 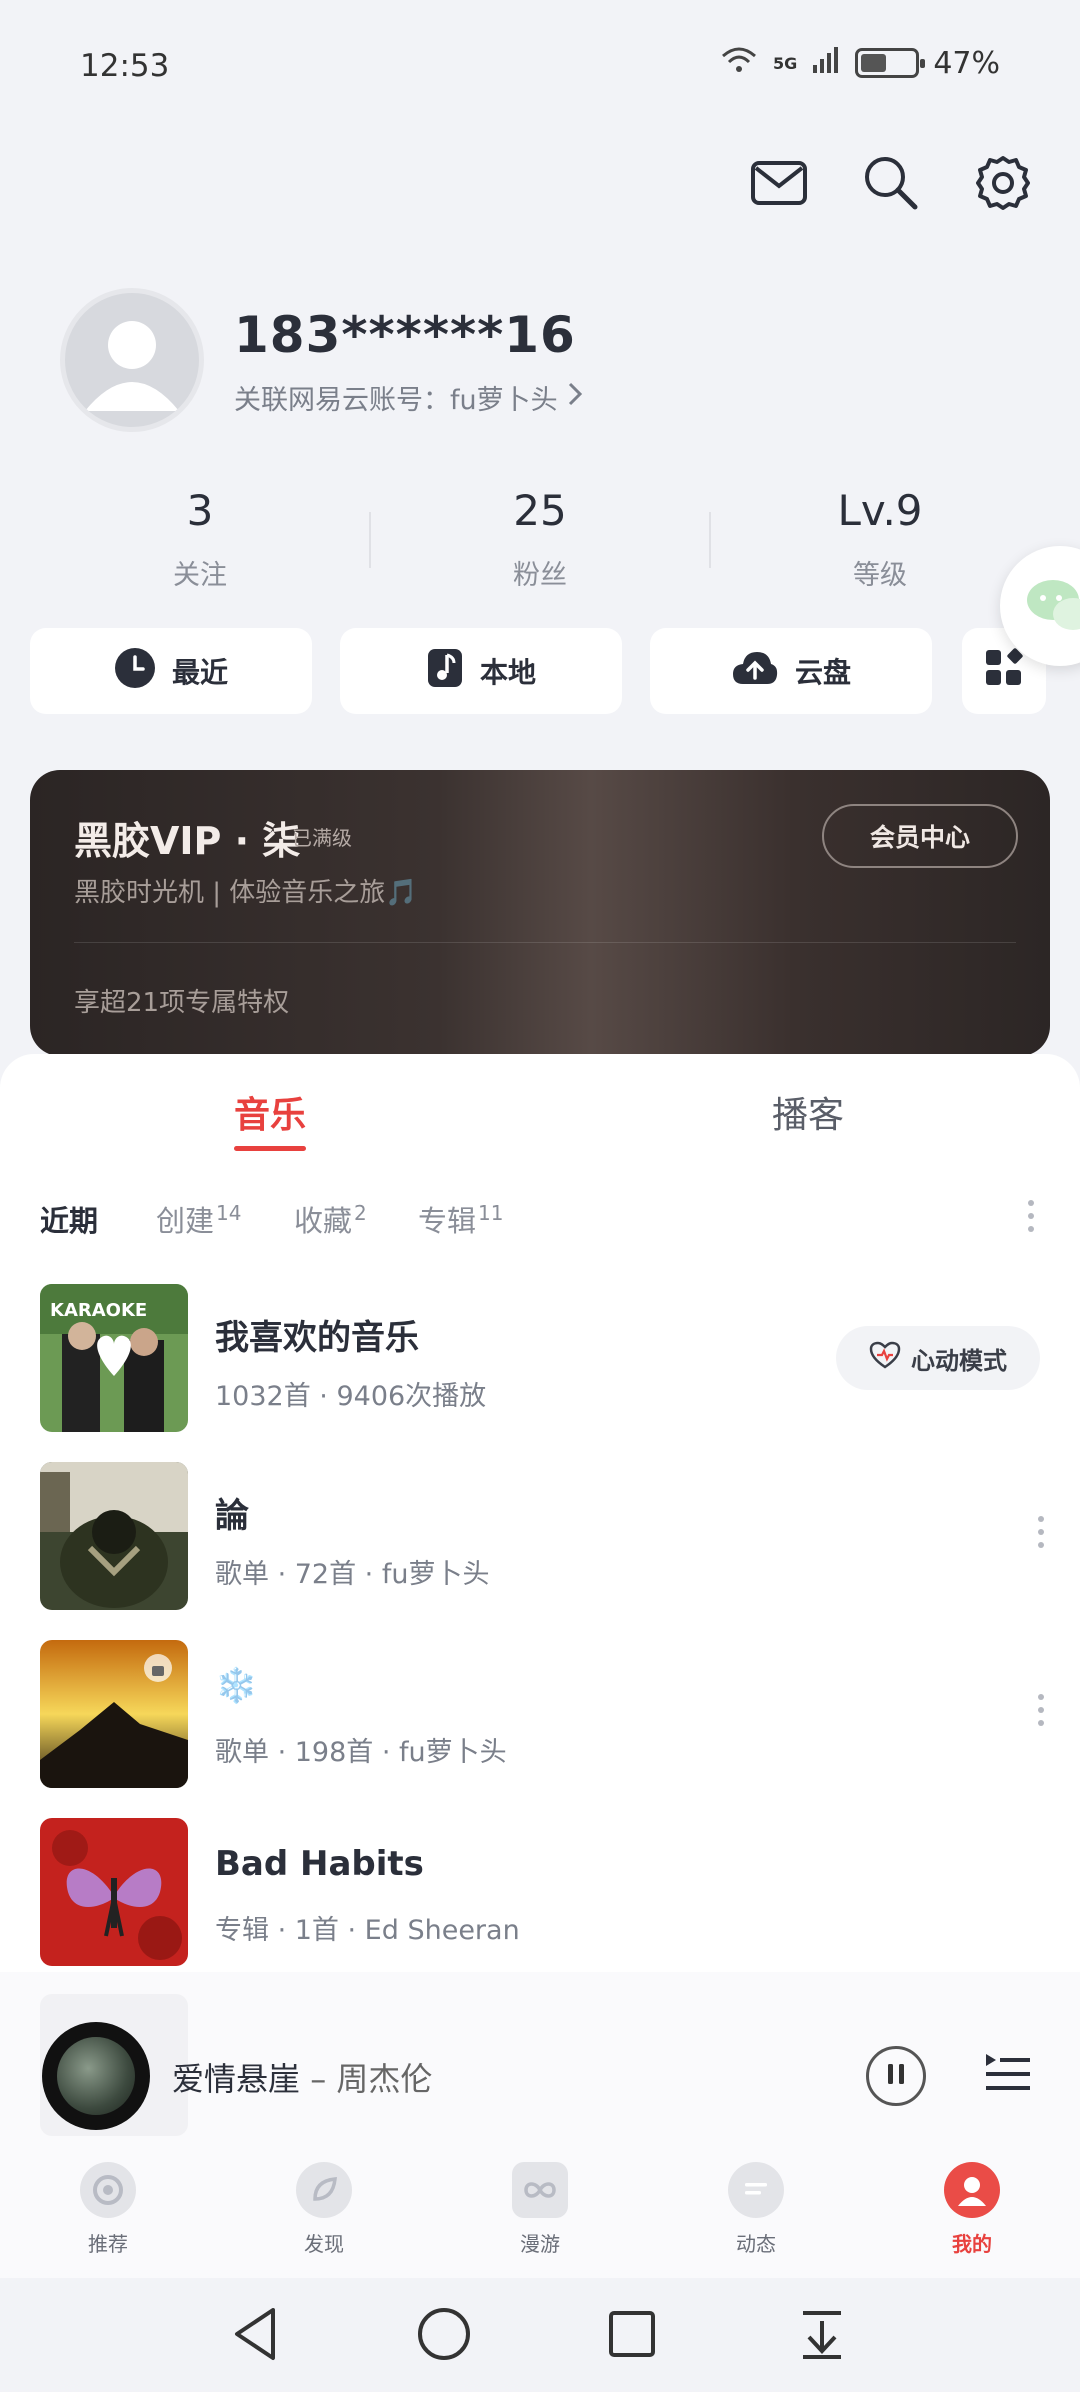 What do you see at coordinates (755, 671) in the screenshot?
I see `cloud-upload-icon` at bounding box center [755, 671].